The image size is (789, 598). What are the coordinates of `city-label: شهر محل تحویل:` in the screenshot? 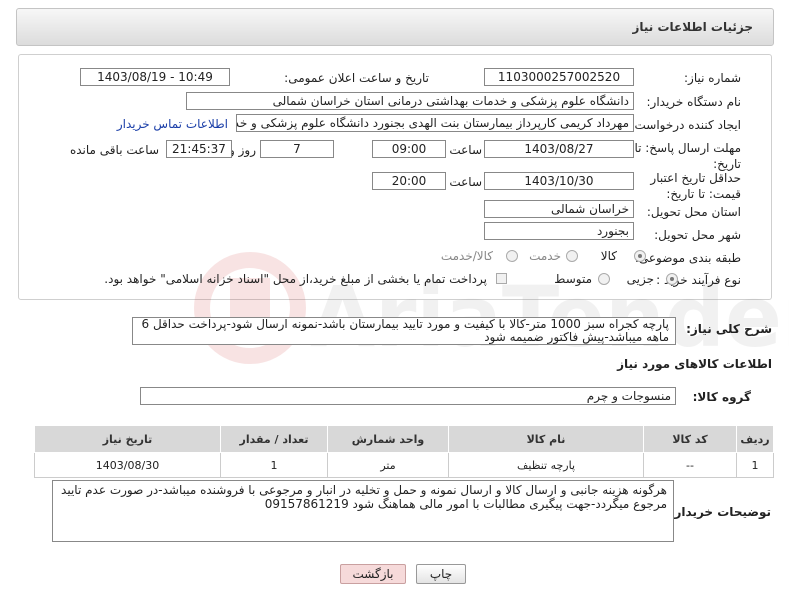 It's located at (697, 235).